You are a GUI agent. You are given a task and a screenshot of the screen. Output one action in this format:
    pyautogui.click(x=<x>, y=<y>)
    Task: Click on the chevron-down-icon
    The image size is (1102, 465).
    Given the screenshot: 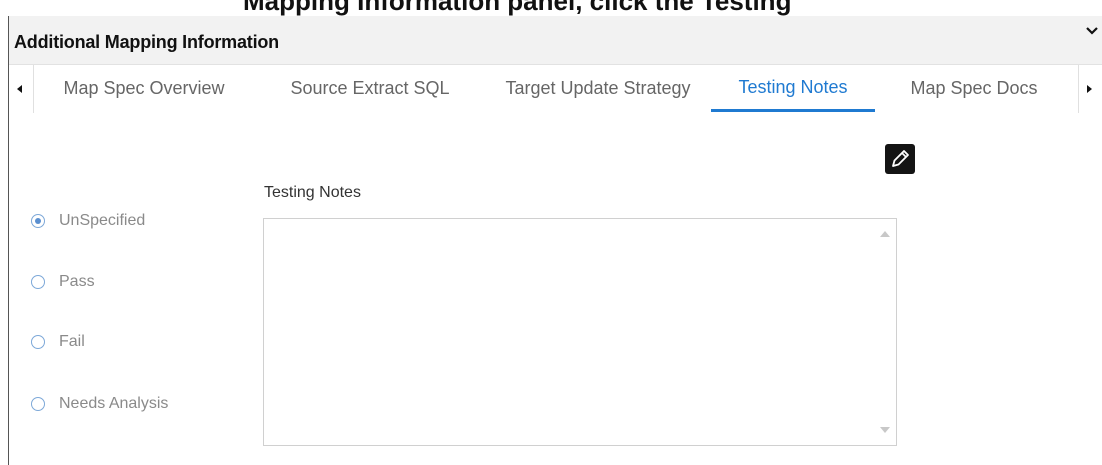 What is the action you would take?
    pyautogui.click(x=1092, y=31)
    